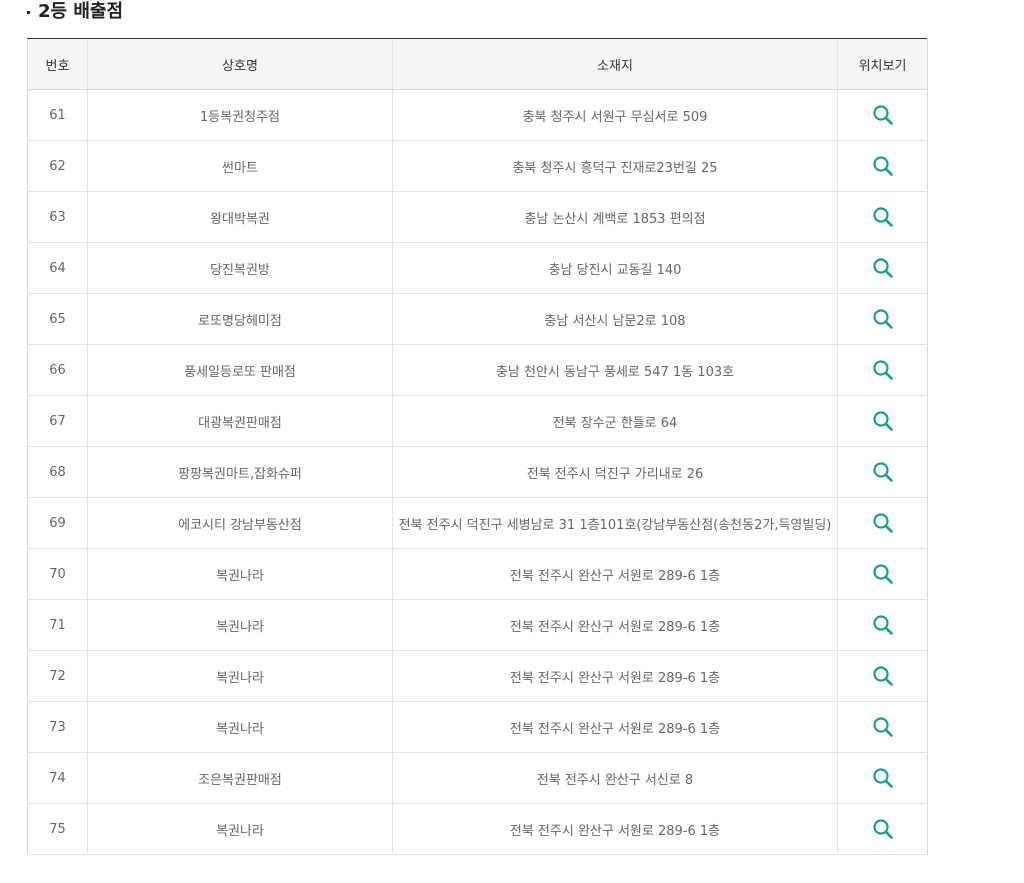 The height and width of the screenshot is (883, 1024). What do you see at coordinates (57, 574) in the screenshot?
I see `row-no: 70` at bounding box center [57, 574].